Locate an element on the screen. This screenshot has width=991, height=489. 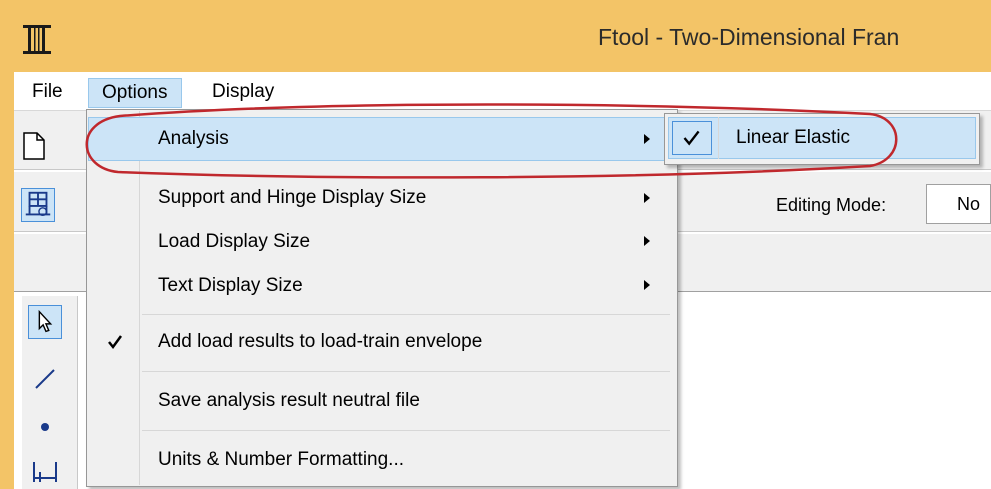
editing-mode-label: Editing Mode: is located at coordinates (831, 205).